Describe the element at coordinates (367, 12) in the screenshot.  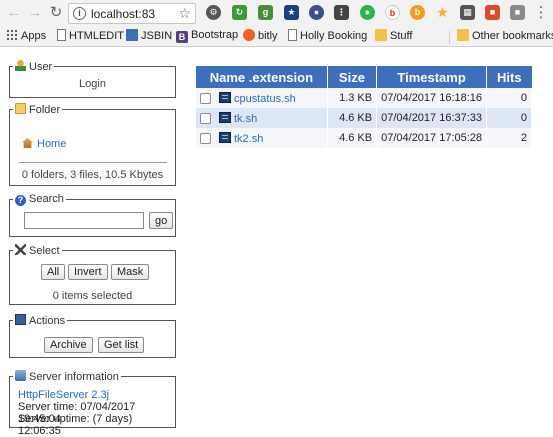
I see `record-extension-icon: ●` at that location.